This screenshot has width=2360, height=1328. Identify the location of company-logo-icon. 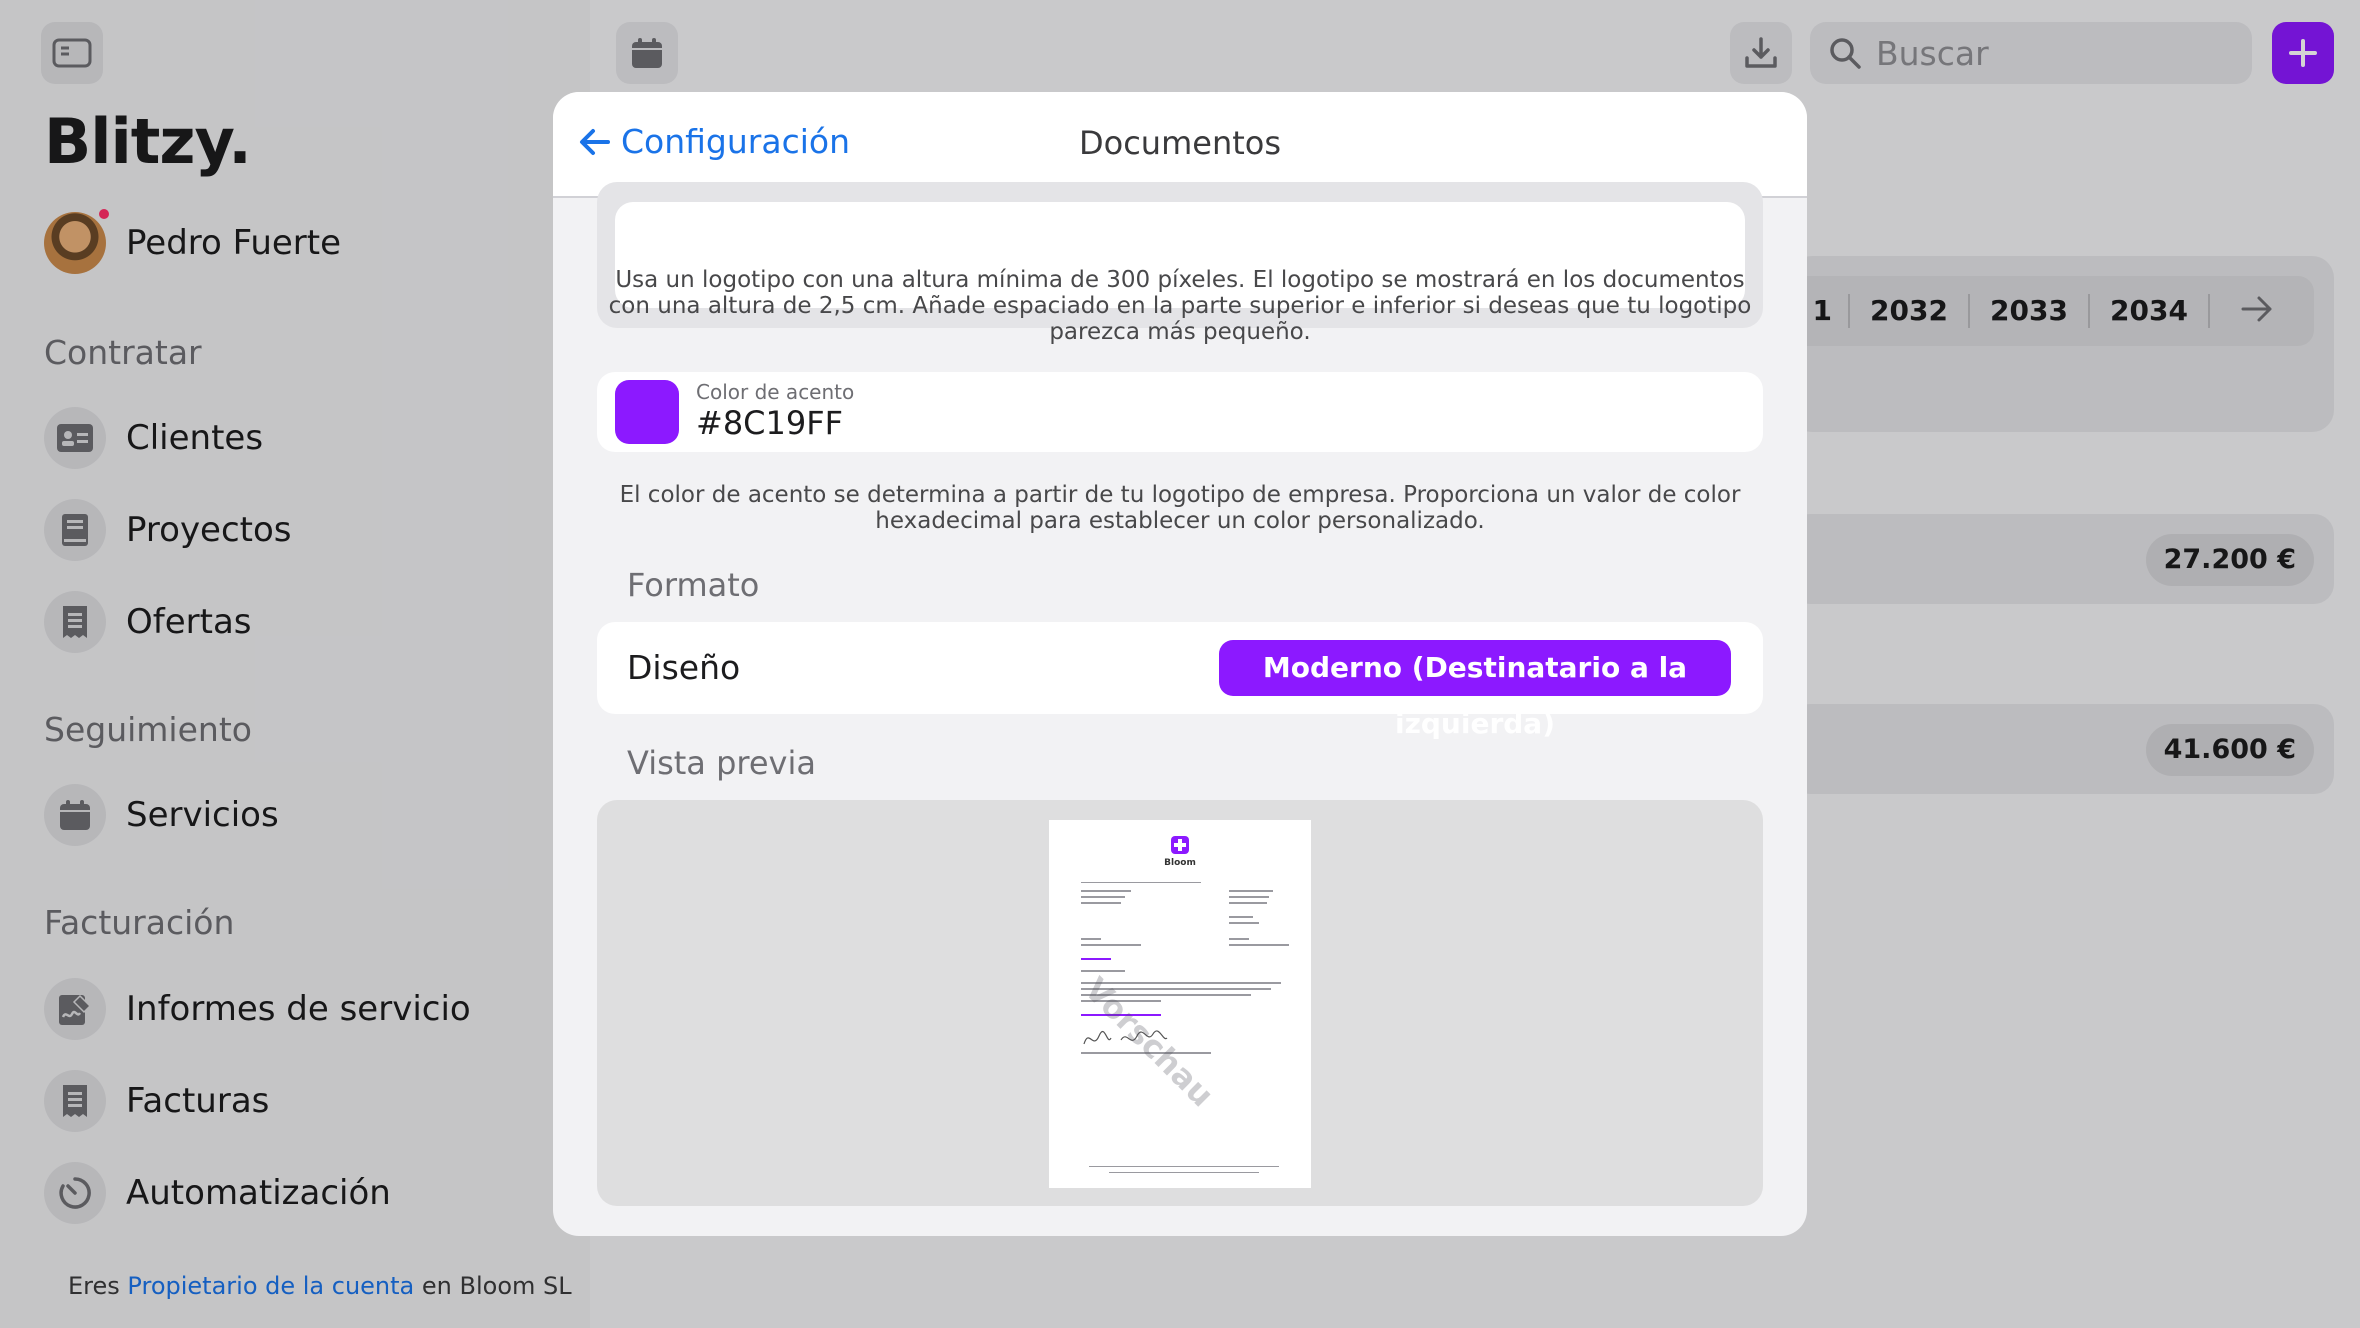
(1180, 845).